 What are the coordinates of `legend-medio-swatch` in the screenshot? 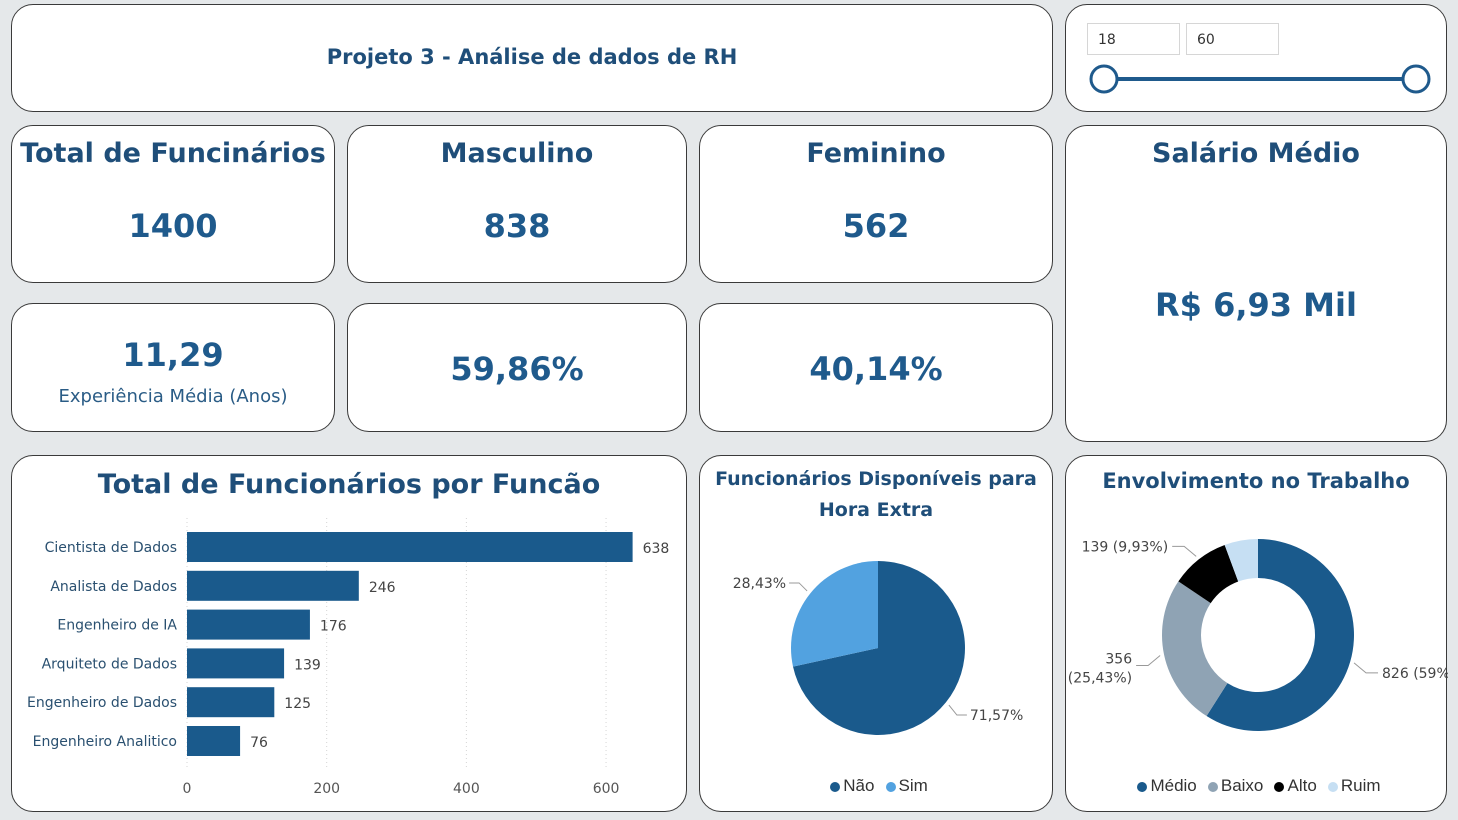 It's located at (1142, 786).